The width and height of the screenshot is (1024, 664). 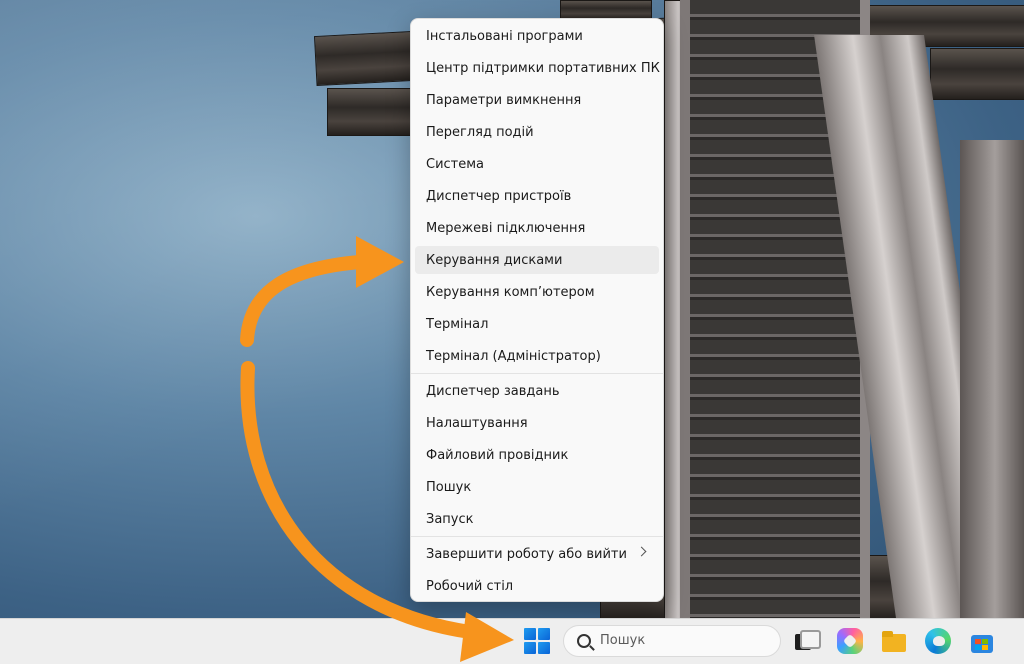 What do you see at coordinates (512, 641) in the screenshot?
I see `taskbar: Пошук` at bounding box center [512, 641].